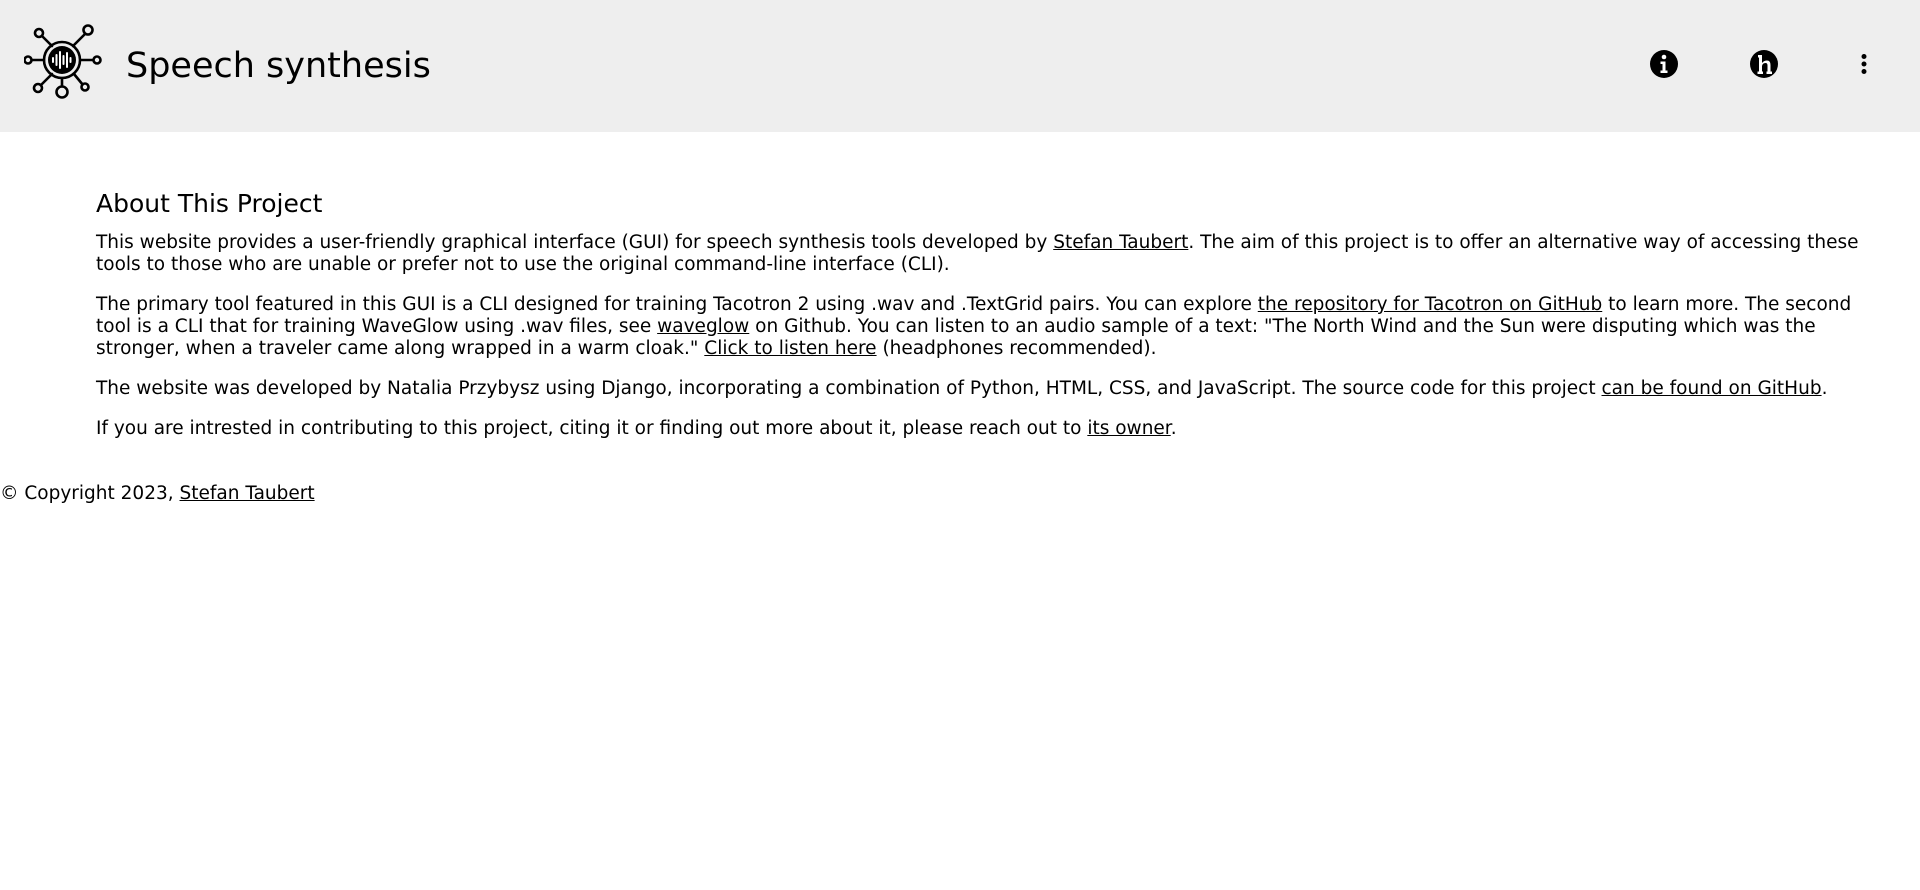 The image size is (1920, 890). I want to click on vertical-ellipsis-icon, so click(1864, 64).